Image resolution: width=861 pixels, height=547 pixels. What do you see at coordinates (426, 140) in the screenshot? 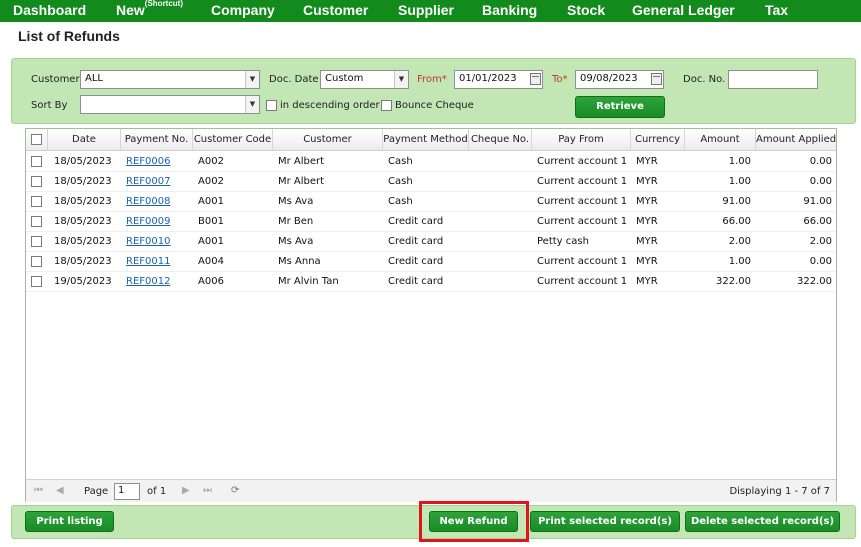
I see `column-header-payment-method: Payment Method` at bounding box center [426, 140].